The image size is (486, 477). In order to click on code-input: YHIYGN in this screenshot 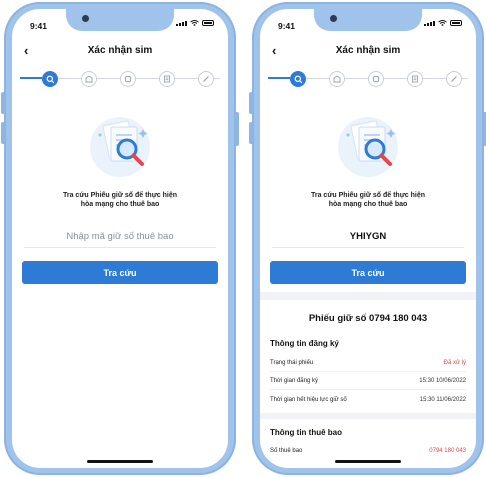, I will do `click(368, 237)`.